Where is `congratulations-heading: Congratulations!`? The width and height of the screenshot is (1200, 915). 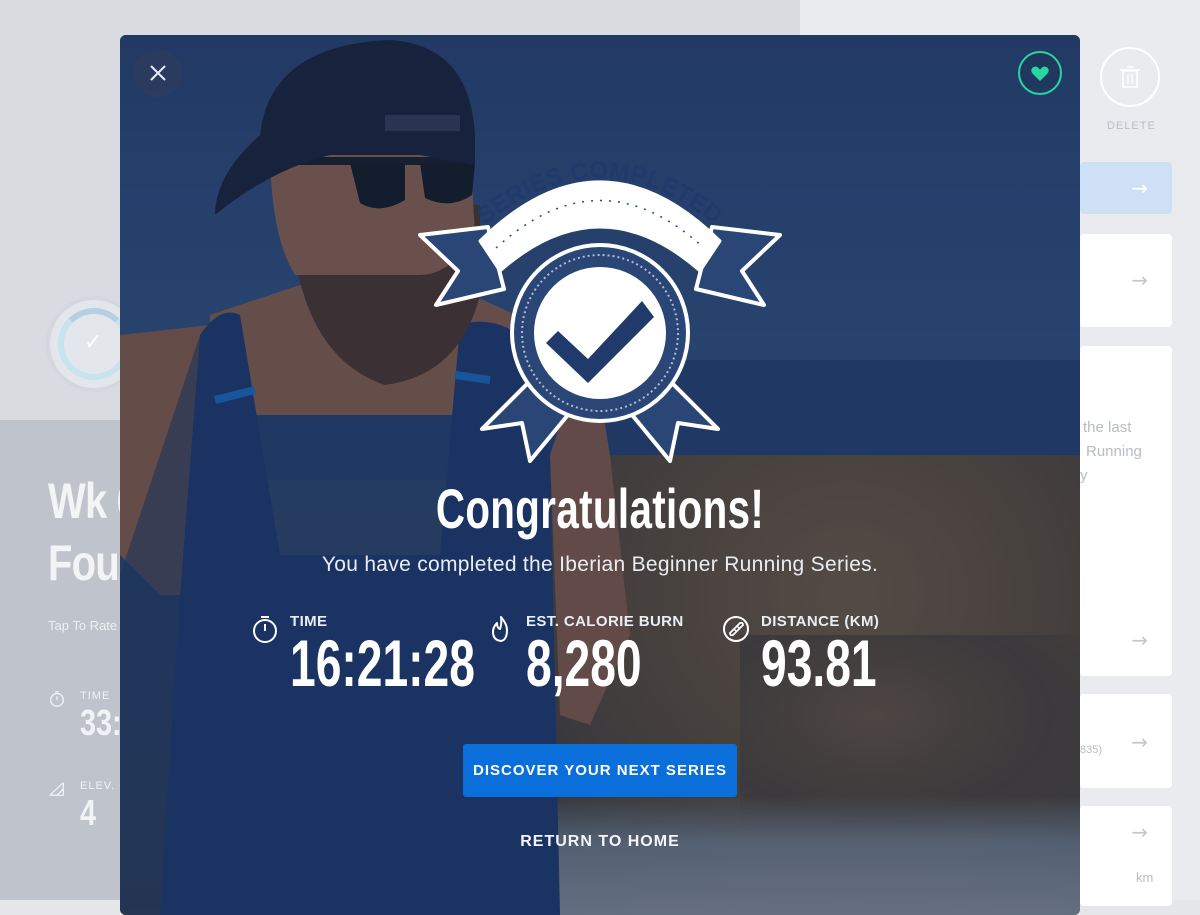 congratulations-heading: Congratulations! is located at coordinates (600, 508).